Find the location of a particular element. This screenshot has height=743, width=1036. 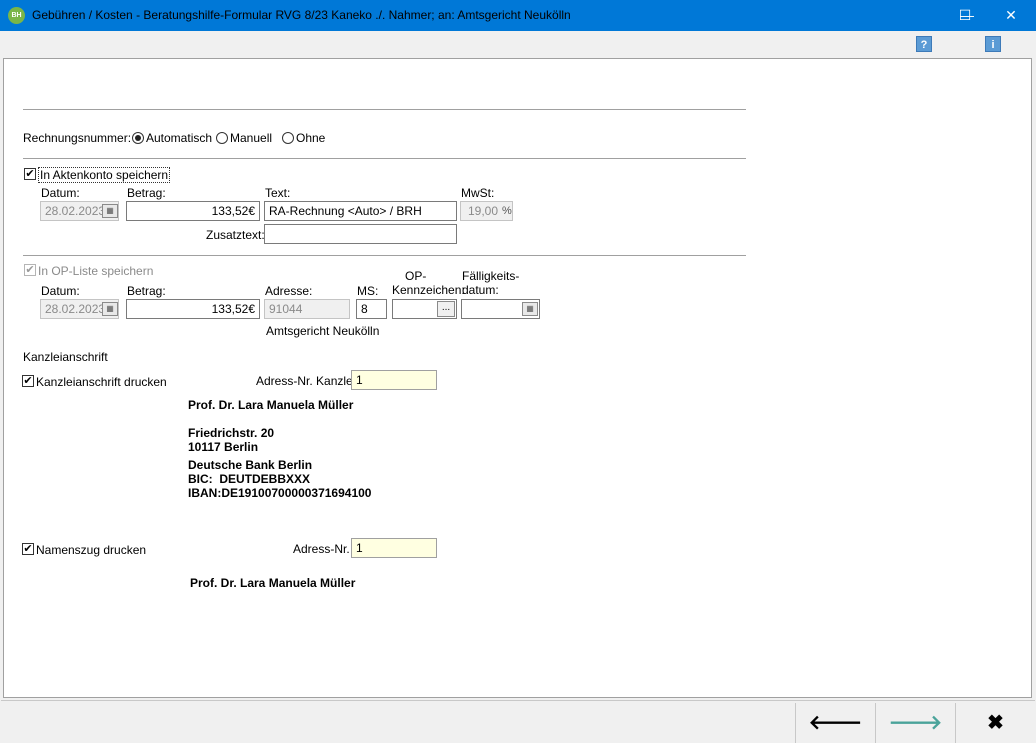

back-button: 🡐 is located at coordinates (835, 723).